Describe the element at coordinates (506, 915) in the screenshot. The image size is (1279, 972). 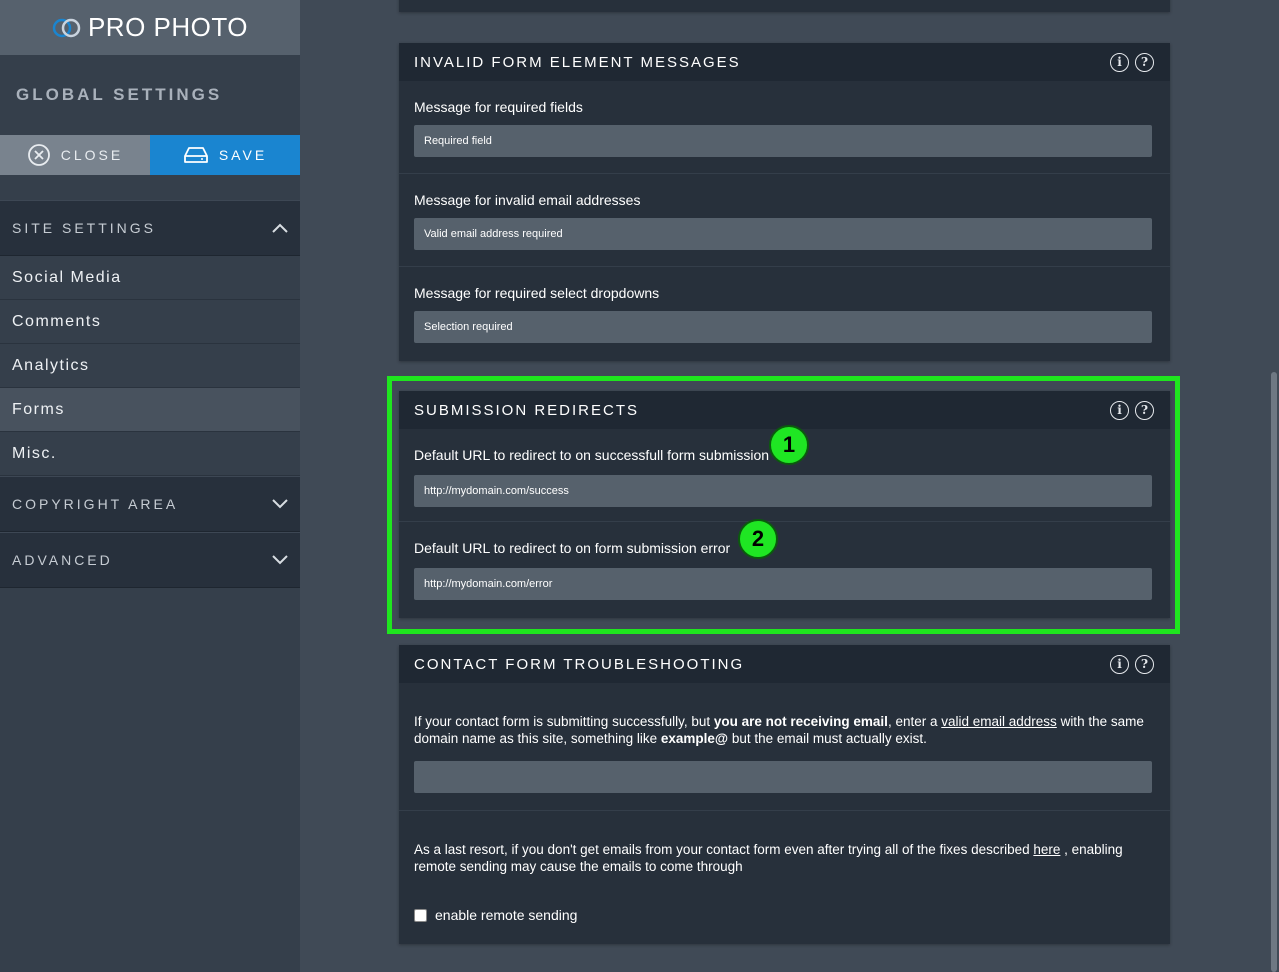
I see `checkbox-label: enable remote sending` at that location.